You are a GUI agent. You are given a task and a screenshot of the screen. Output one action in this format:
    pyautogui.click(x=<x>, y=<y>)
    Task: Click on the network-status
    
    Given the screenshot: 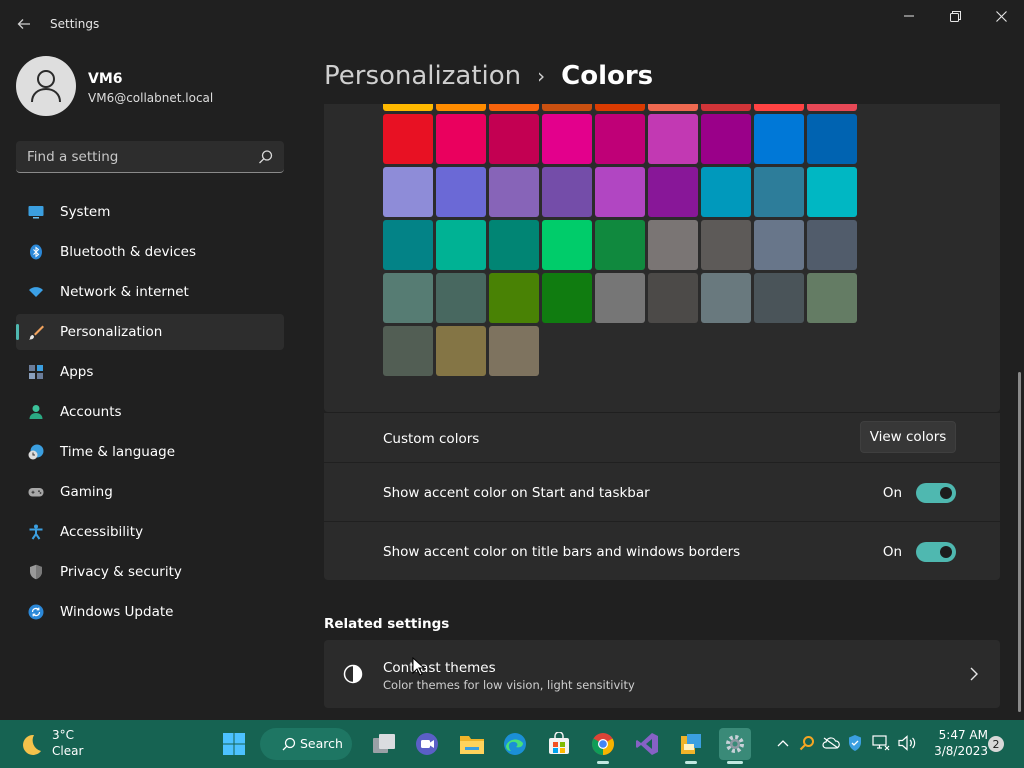 What is the action you would take?
    pyautogui.click(x=881, y=743)
    